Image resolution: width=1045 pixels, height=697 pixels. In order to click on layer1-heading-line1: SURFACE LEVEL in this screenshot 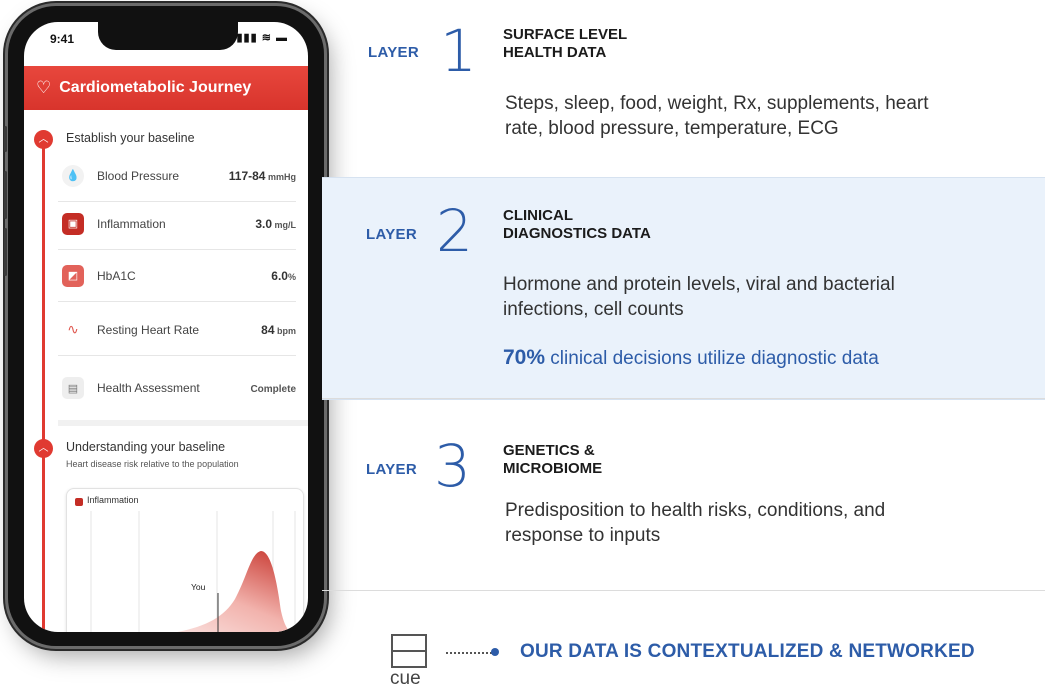, I will do `click(565, 34)`.